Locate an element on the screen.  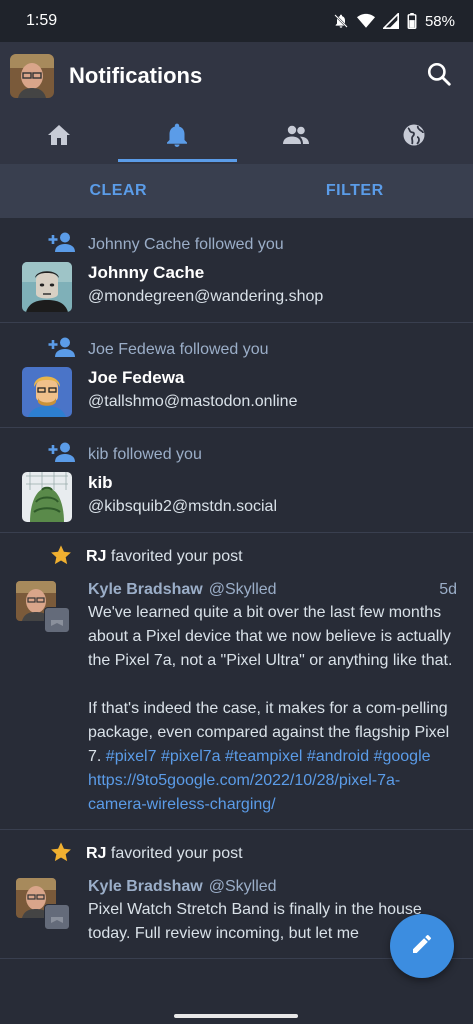
post-header: Kyle Bradshaw @Skylled is located at coordinates (272, 887).